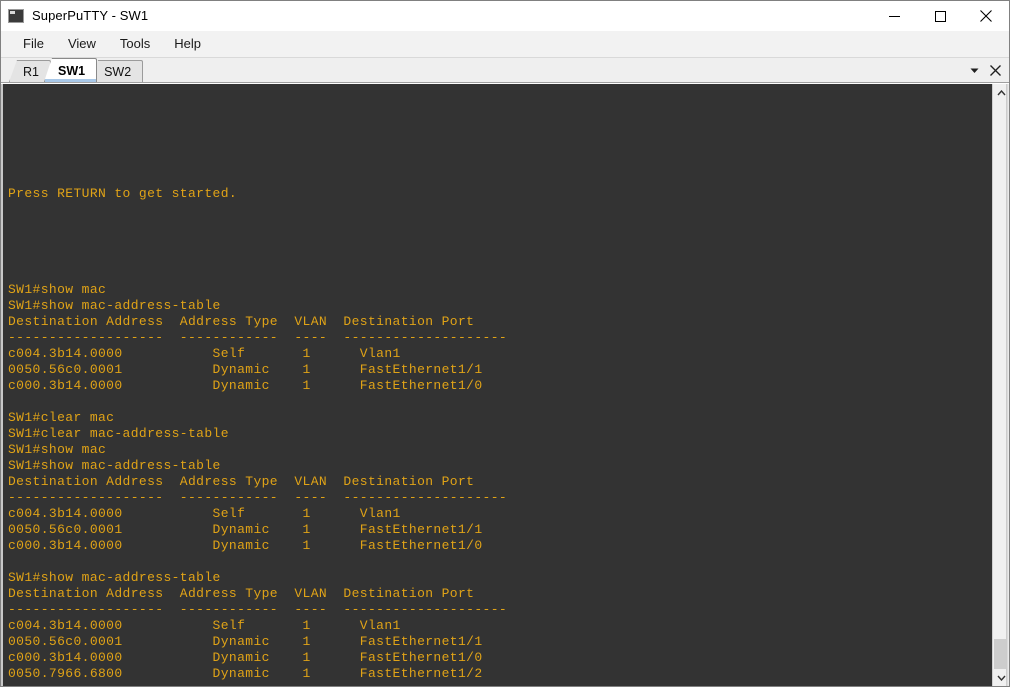 The width and height of the screenshot is (1010, 687). What do you see at coordinates (1001, 654) in the screenshot?
I see `scrollbar-thumb` at bounding box center [1001, 654].